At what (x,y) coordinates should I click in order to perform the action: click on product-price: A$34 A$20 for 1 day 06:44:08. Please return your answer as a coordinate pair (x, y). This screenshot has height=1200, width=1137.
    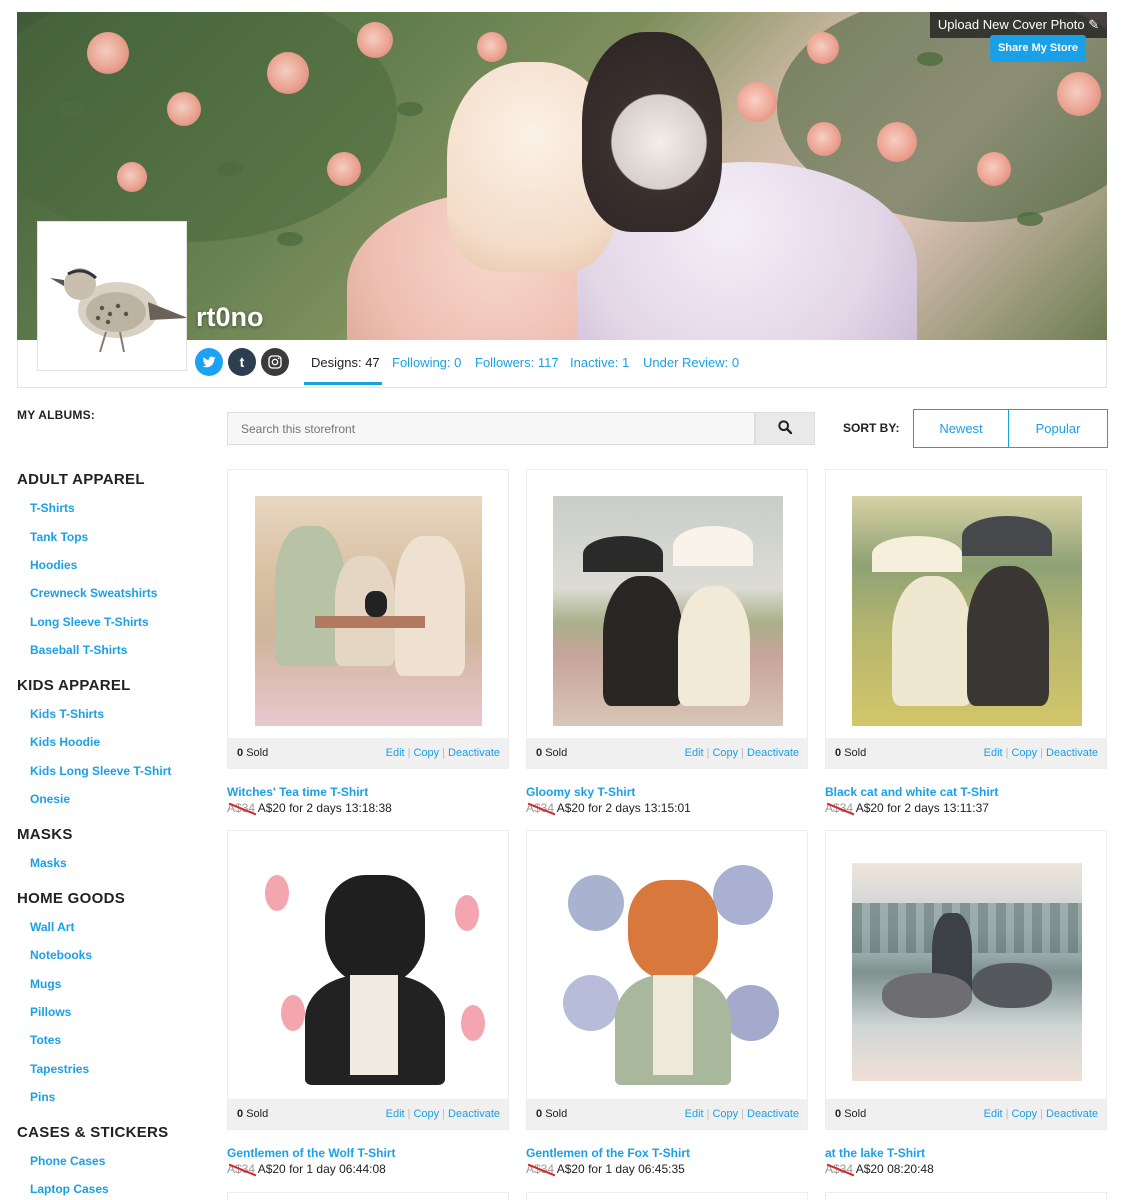
    Looking at the image, I should click on (306, 1169).